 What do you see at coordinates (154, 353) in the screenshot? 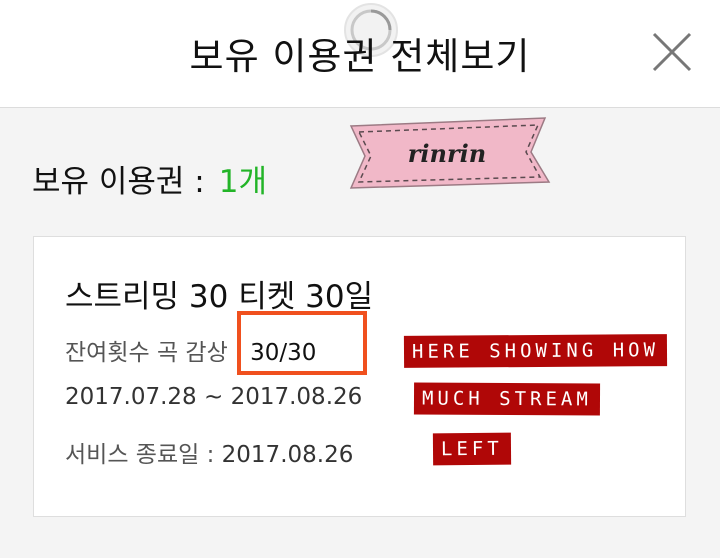
I see `remaining-count-label: 잔여횟수 곡 감상 :` at bounding box center [154, 353].